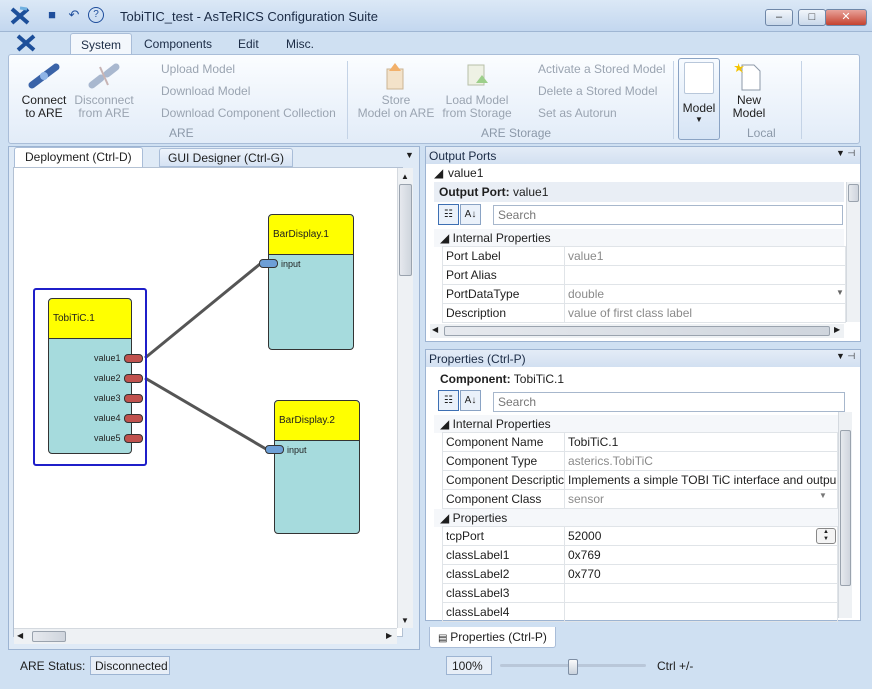  Describe the element at coordinates (705, 256) in the screenshot. I see `property-value: value1` at that location.